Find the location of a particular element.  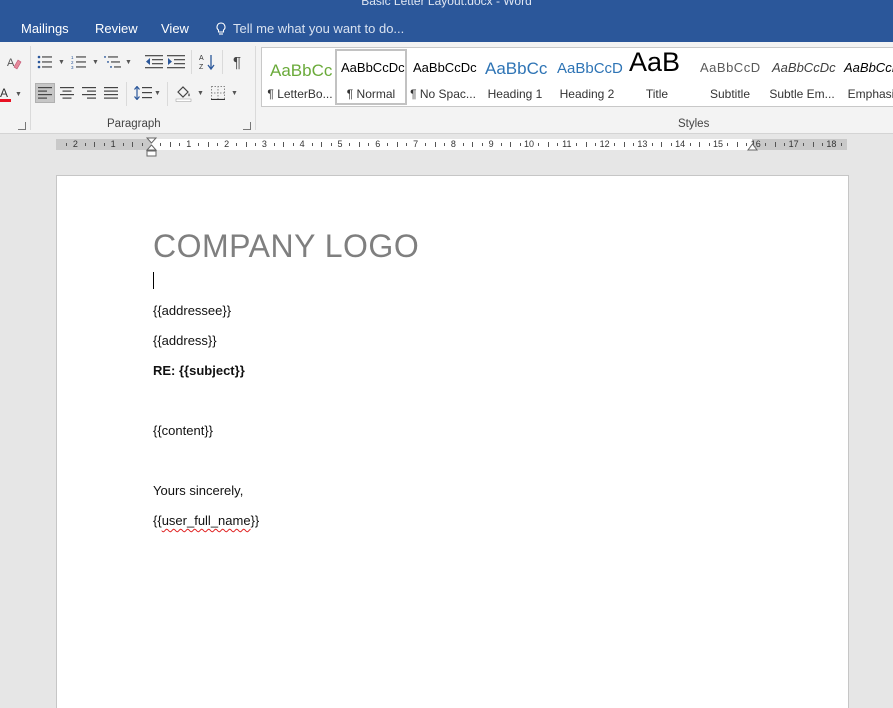

font-color-button: A is located at coordinates (7, 94).